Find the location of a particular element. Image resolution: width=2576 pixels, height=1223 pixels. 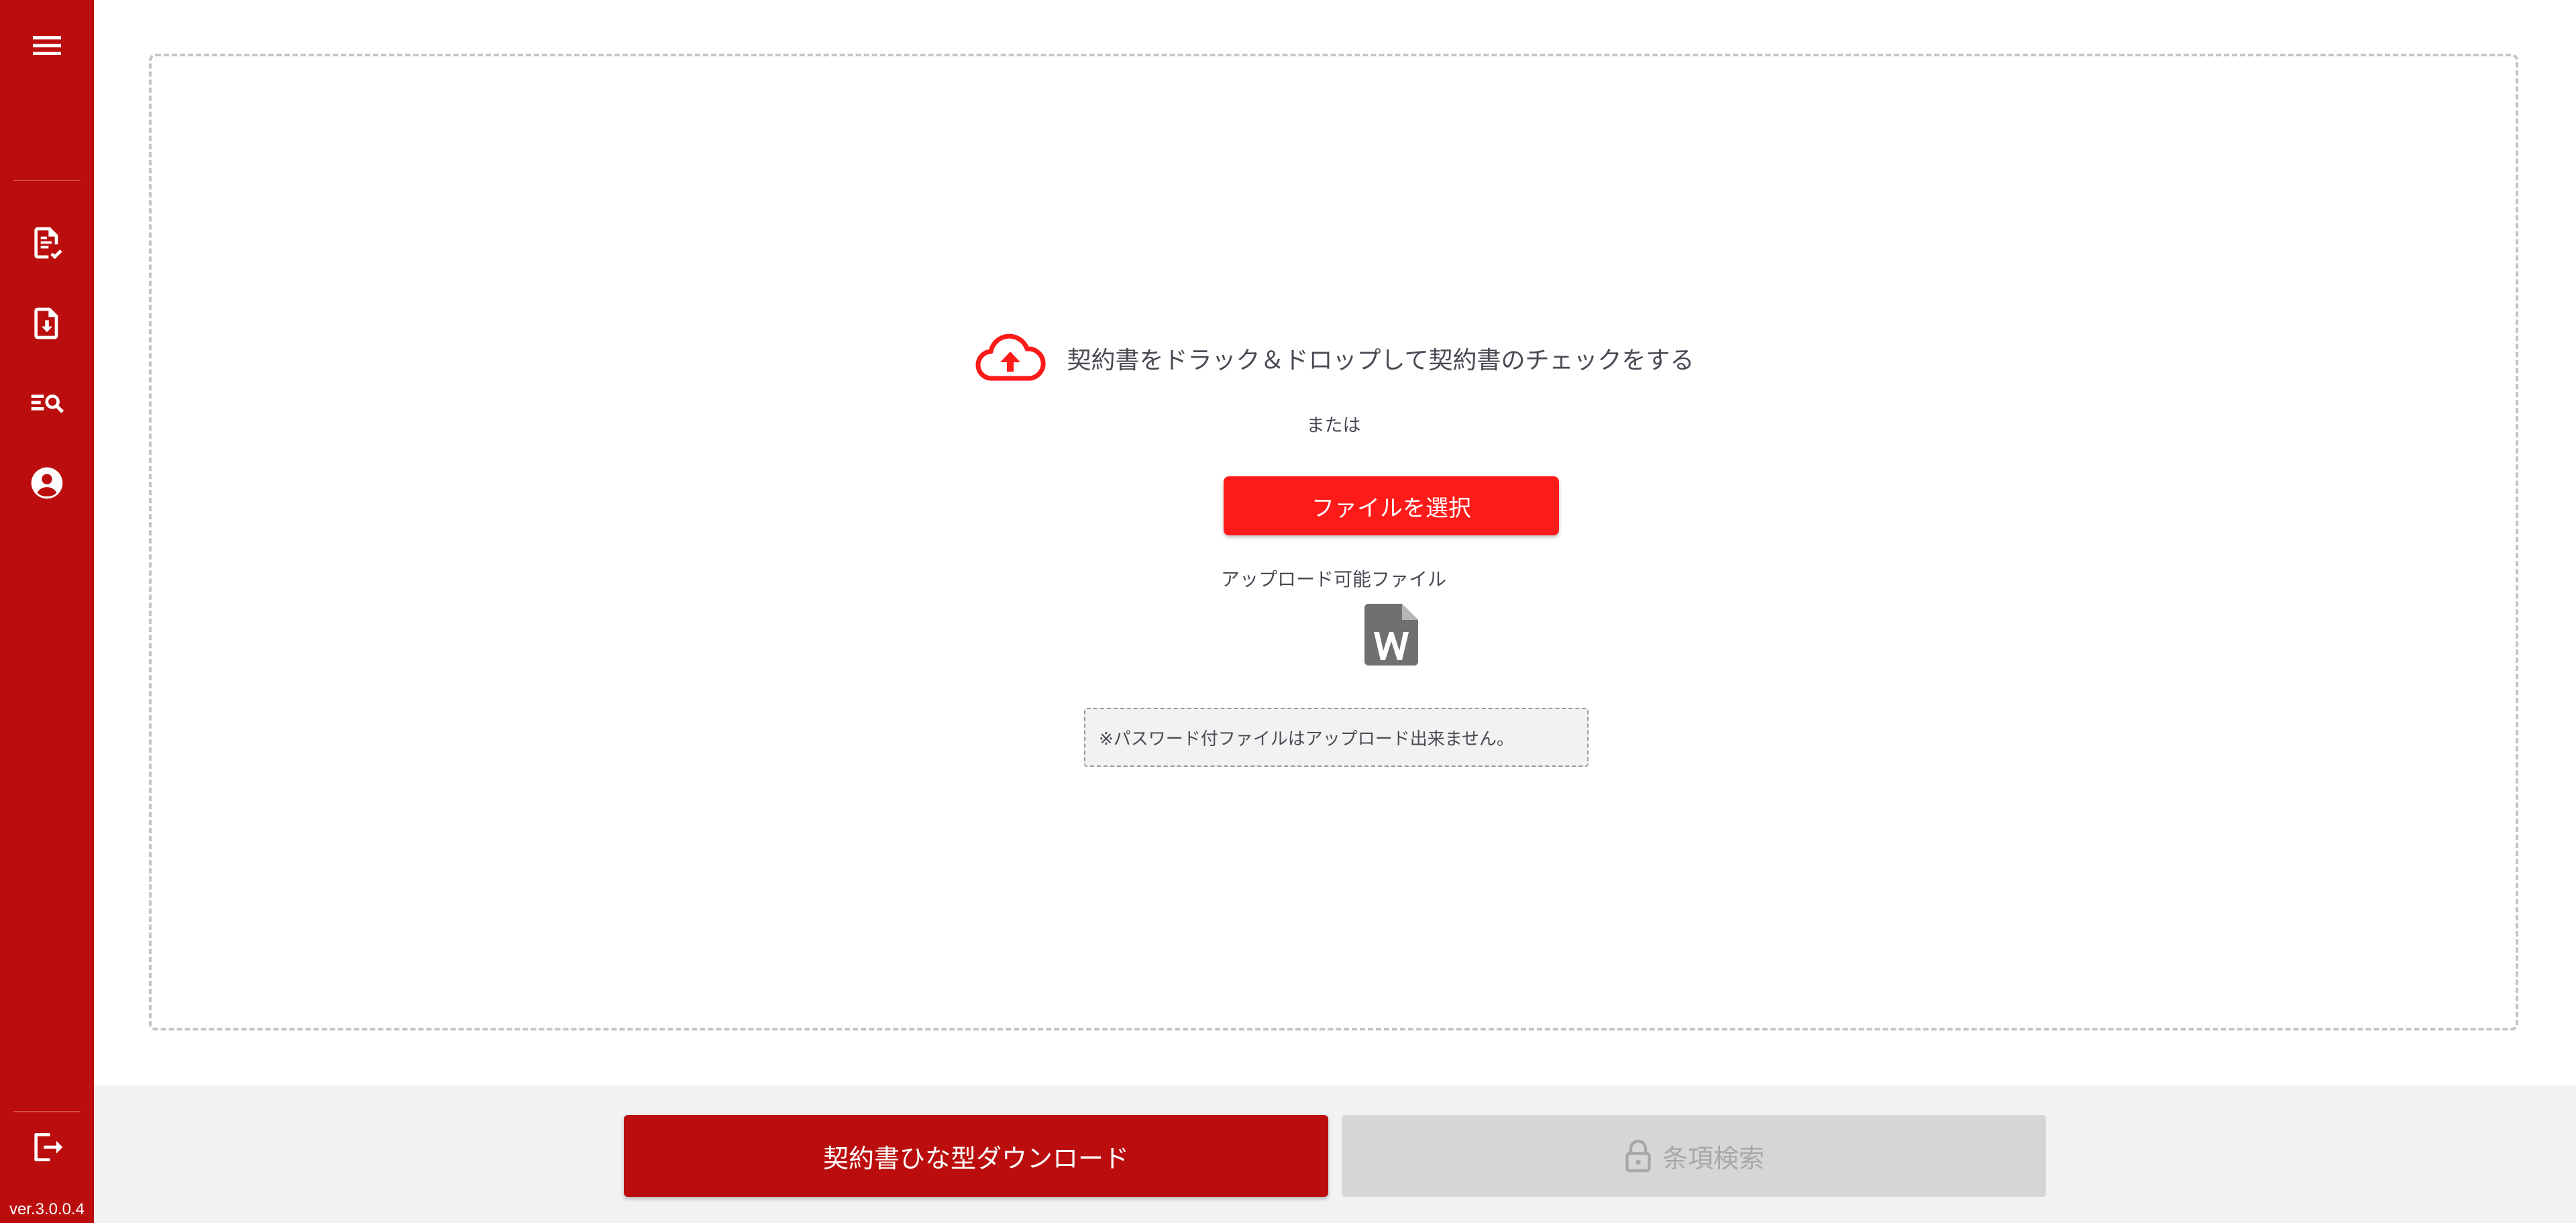

logout-icon is located at coordinates (47, 1147).